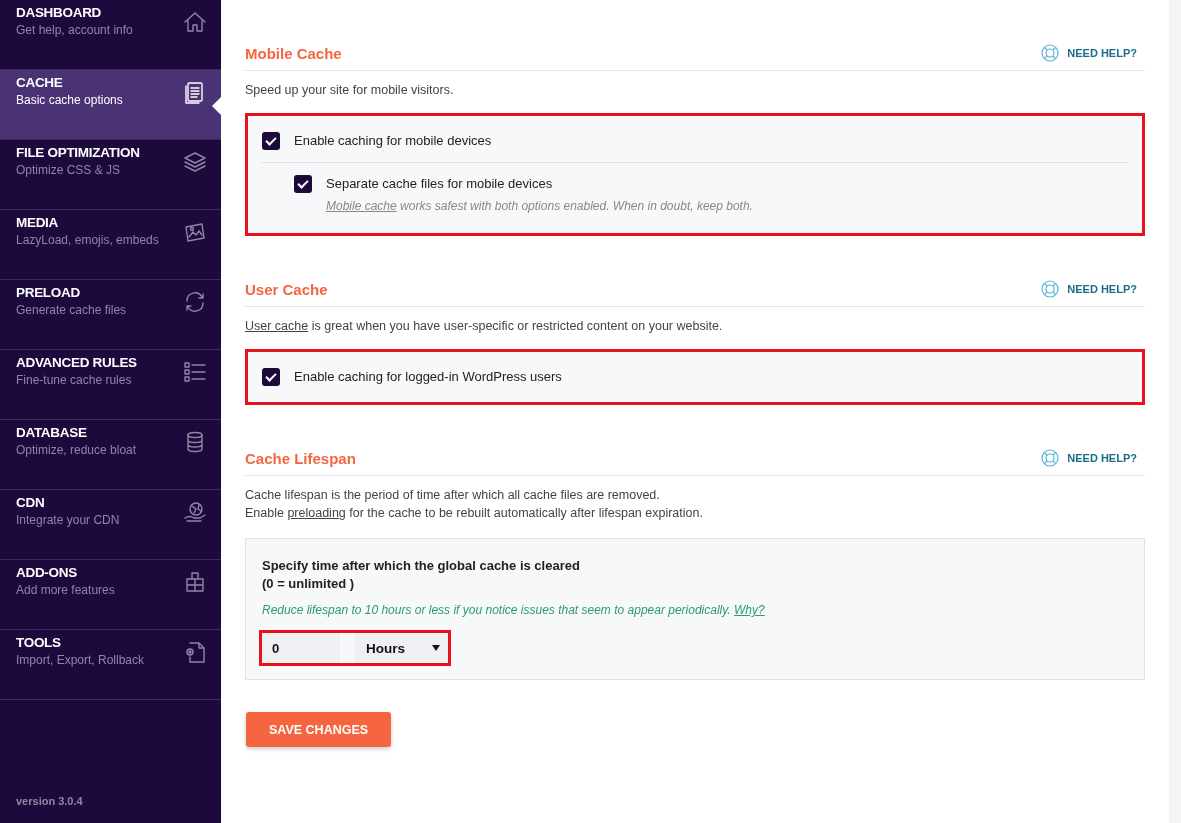 The height and width of the screenshot is (823, 1181). Describe the element at coordinates (195, 162) in the screenshot. I see `layers-icon` at that location.